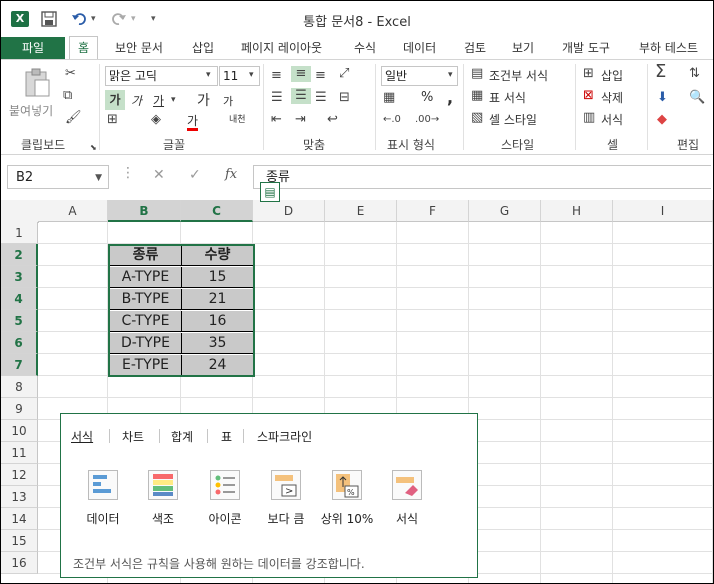 The image size is (714, 584). I want to click on tab-page-layout: 페이지 레이아웃, so click(281, 48).